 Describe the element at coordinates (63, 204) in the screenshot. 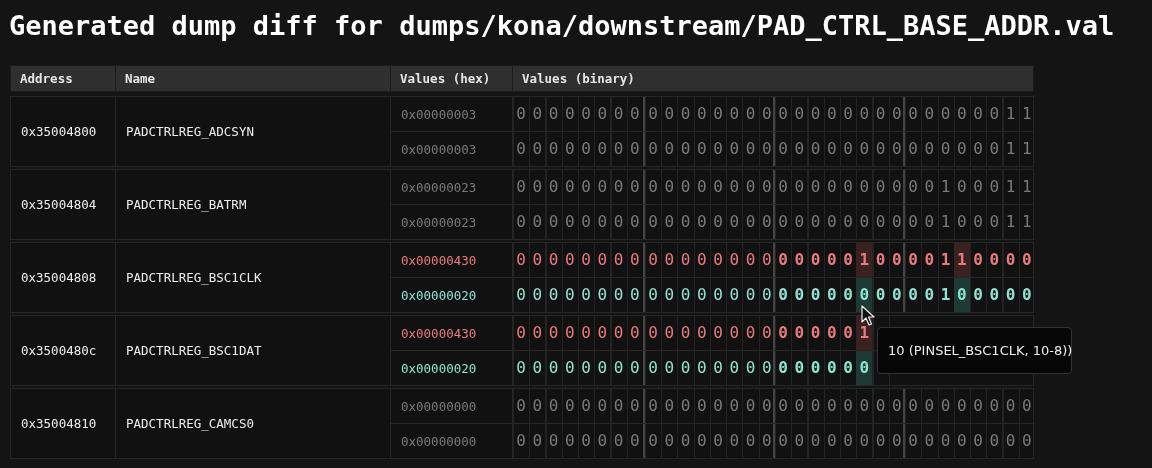

I see `address-cell: 0x35004804` at that location.